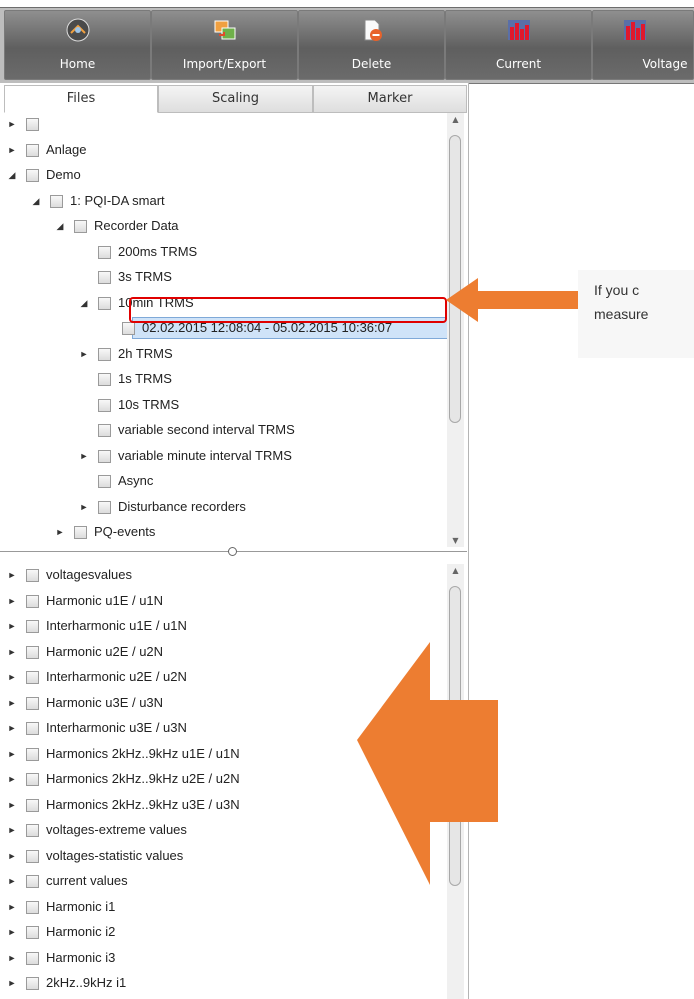 The height and width of the screenshot is (999, 694). I want to click on tree-row: ◢ 1: PQI-DA smart, so click(226, 201).